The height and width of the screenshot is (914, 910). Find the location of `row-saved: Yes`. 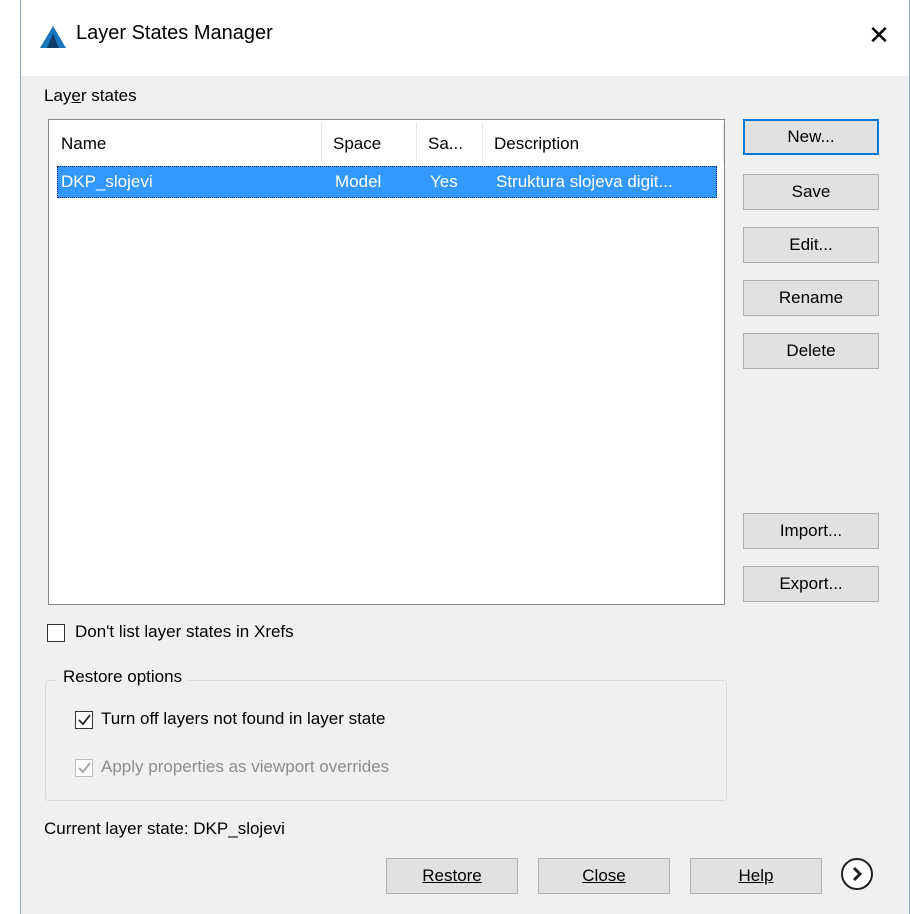

row-saved: Yes is located at coordinates (444, 181).